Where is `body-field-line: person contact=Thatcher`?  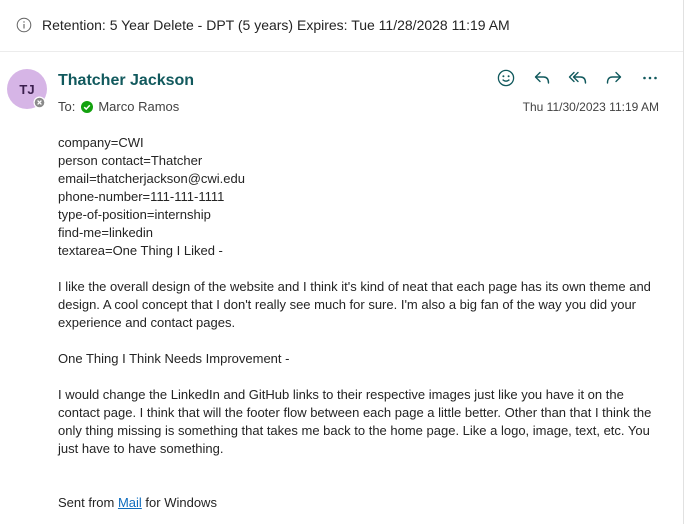
body-field-line: person contact=Thatcher is located at coordinates (130, 160).